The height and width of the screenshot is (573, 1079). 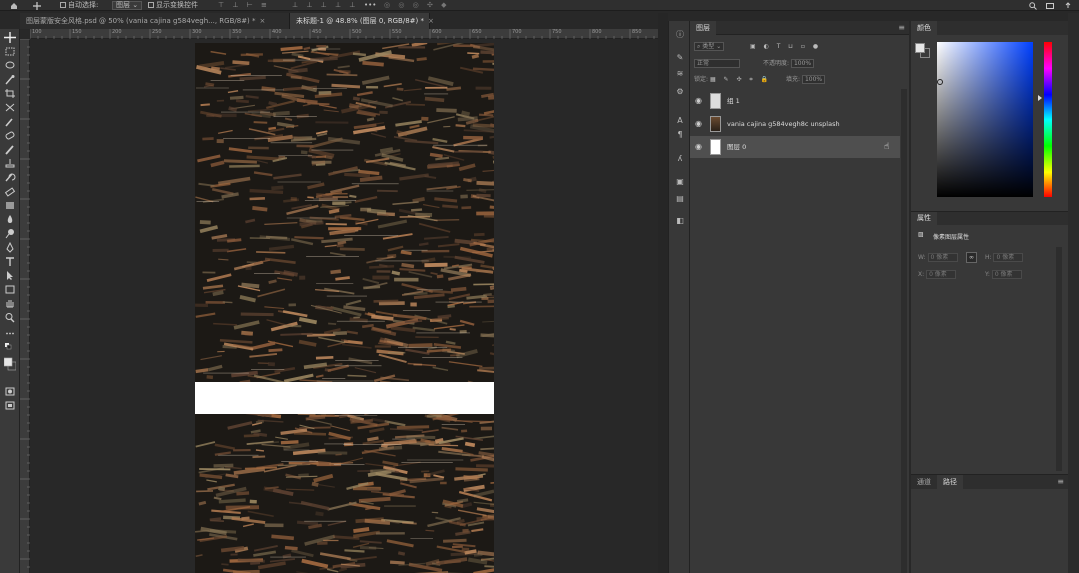 I want to click on ruler-tick-label: 150, so click(x=77, y=32).